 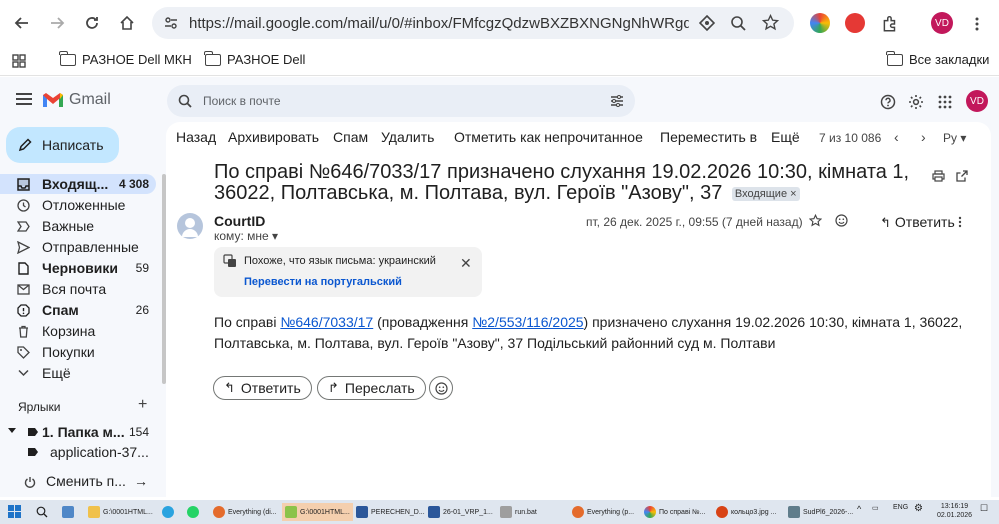 I want to click on open-new-window-icon, so click(x=962, y=178).